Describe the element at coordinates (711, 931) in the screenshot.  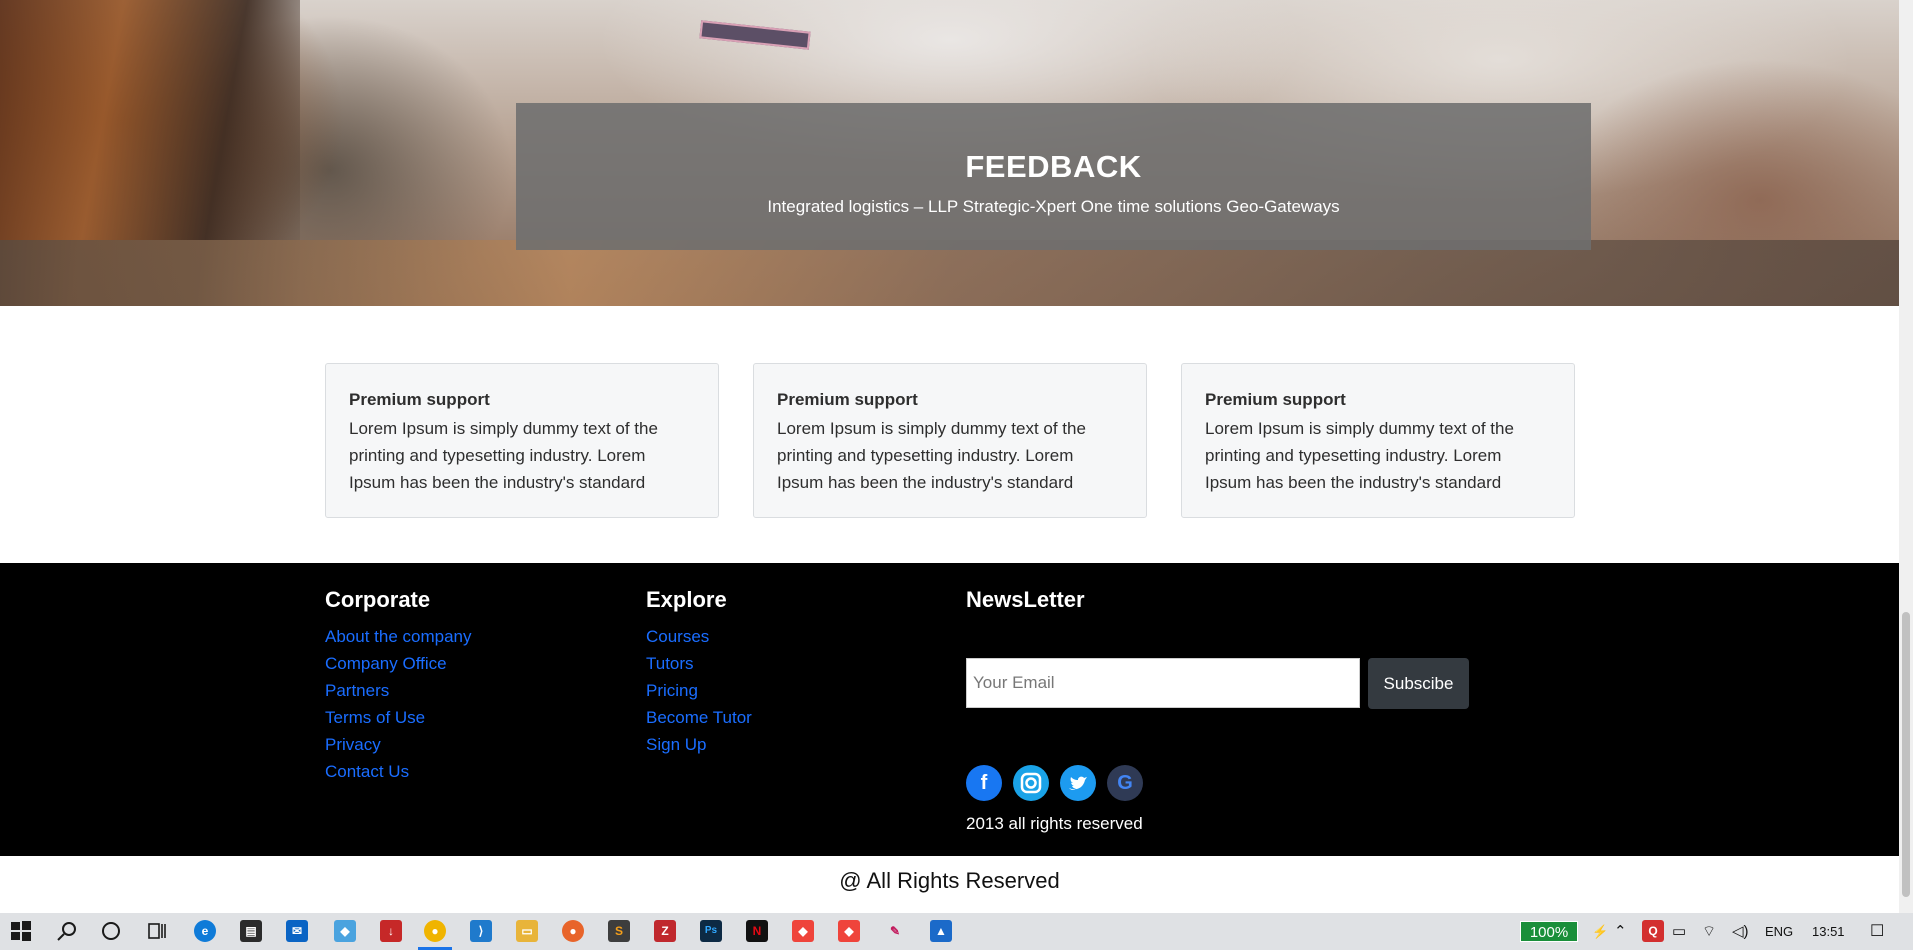
I see `photoshop-icon: Ps` at that location.